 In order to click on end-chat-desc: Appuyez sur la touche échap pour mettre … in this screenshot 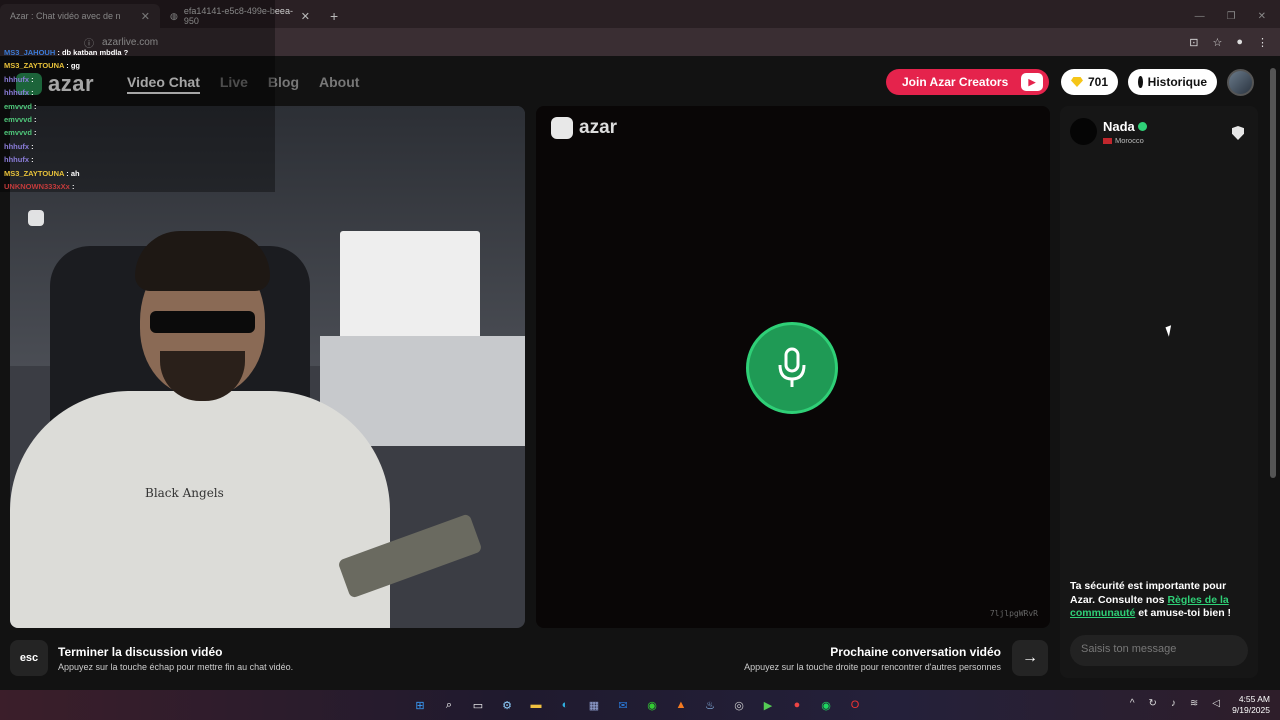, I will do `click(176, 667)`.